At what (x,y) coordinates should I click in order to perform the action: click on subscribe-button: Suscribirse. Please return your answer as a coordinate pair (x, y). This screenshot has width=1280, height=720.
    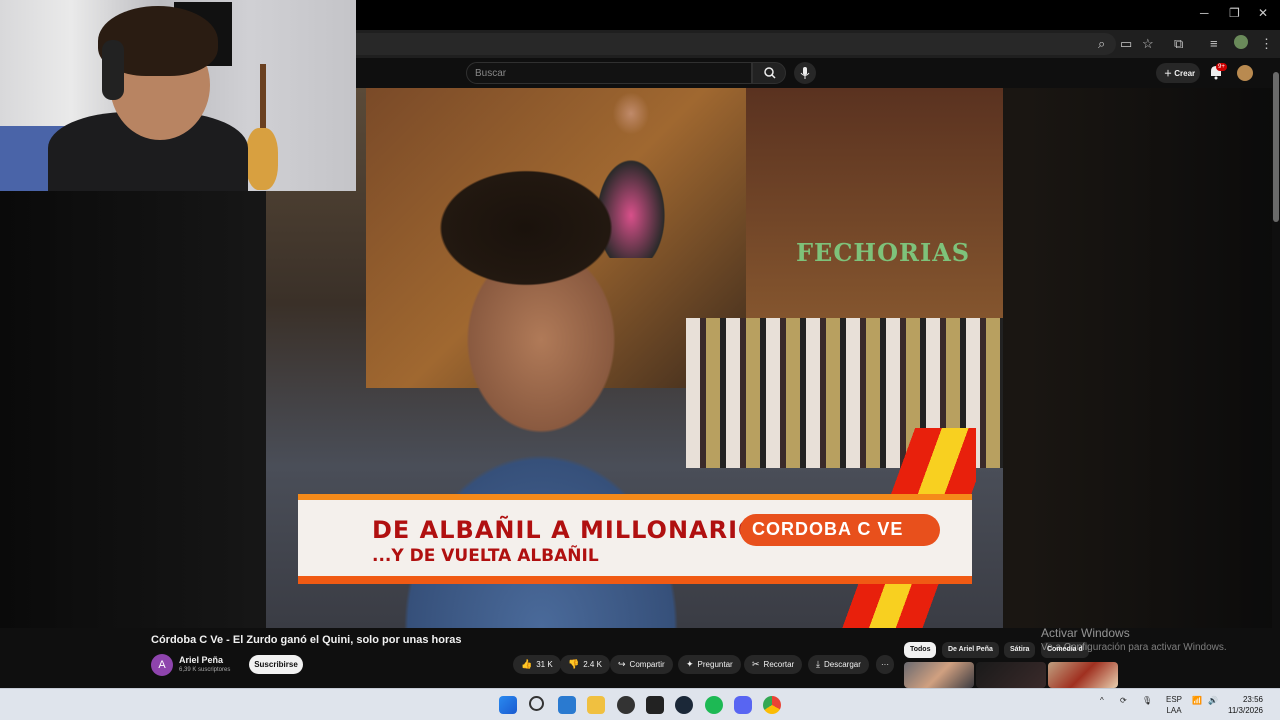
    Looking at the image, I should click on (276, 664).